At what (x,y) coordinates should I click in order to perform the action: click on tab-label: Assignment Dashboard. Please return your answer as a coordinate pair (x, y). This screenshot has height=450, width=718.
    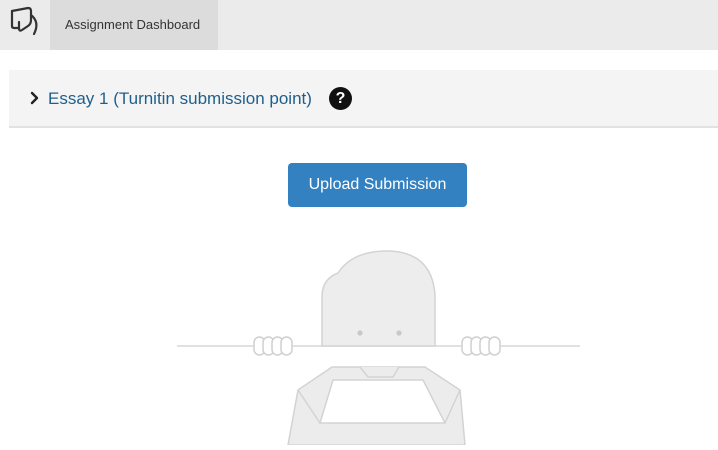
    Looking at the image, I should click on (133, 24).